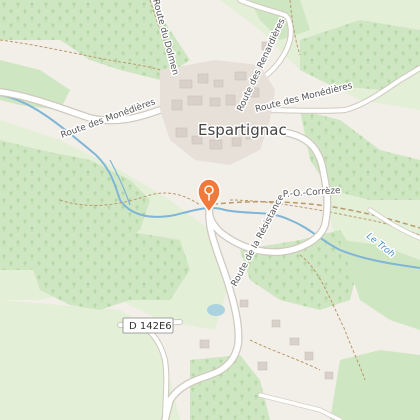  What do you see at coordinates (216, 310) in the screenshot?
I see `pond` at bounding box center [216, 310].